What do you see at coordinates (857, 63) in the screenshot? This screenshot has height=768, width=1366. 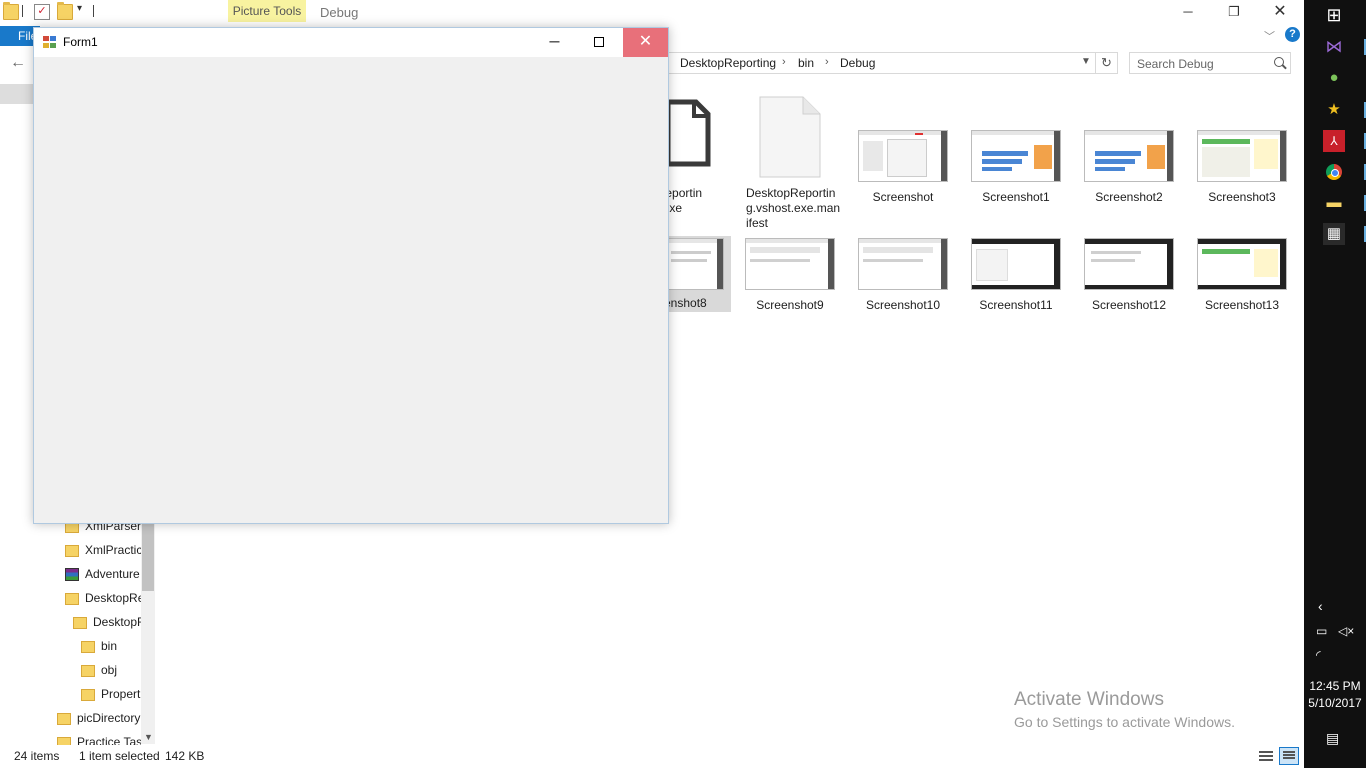 I see `breadcrumb-debug: Debug` at bounding box center [857, 63].